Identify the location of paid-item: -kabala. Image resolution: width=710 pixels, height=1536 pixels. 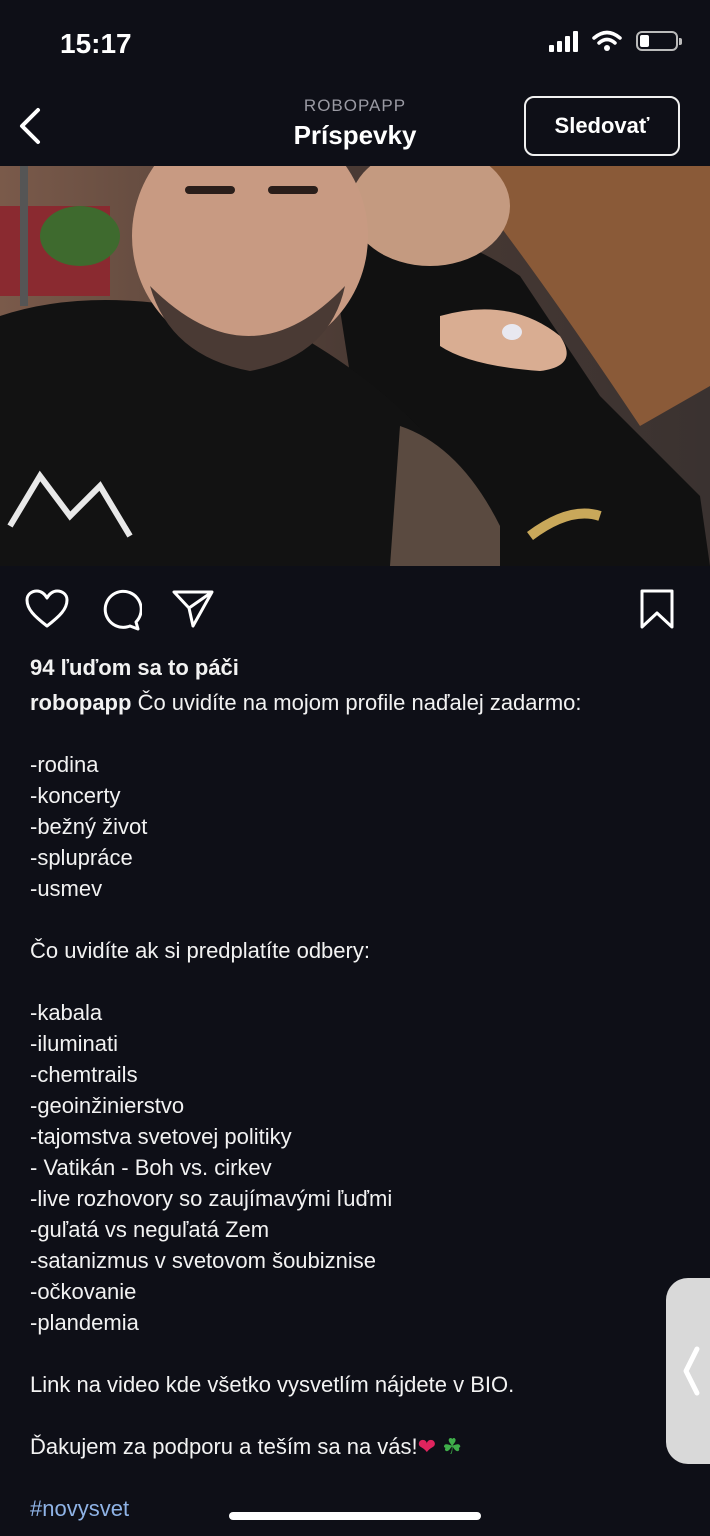
(66, 1012).